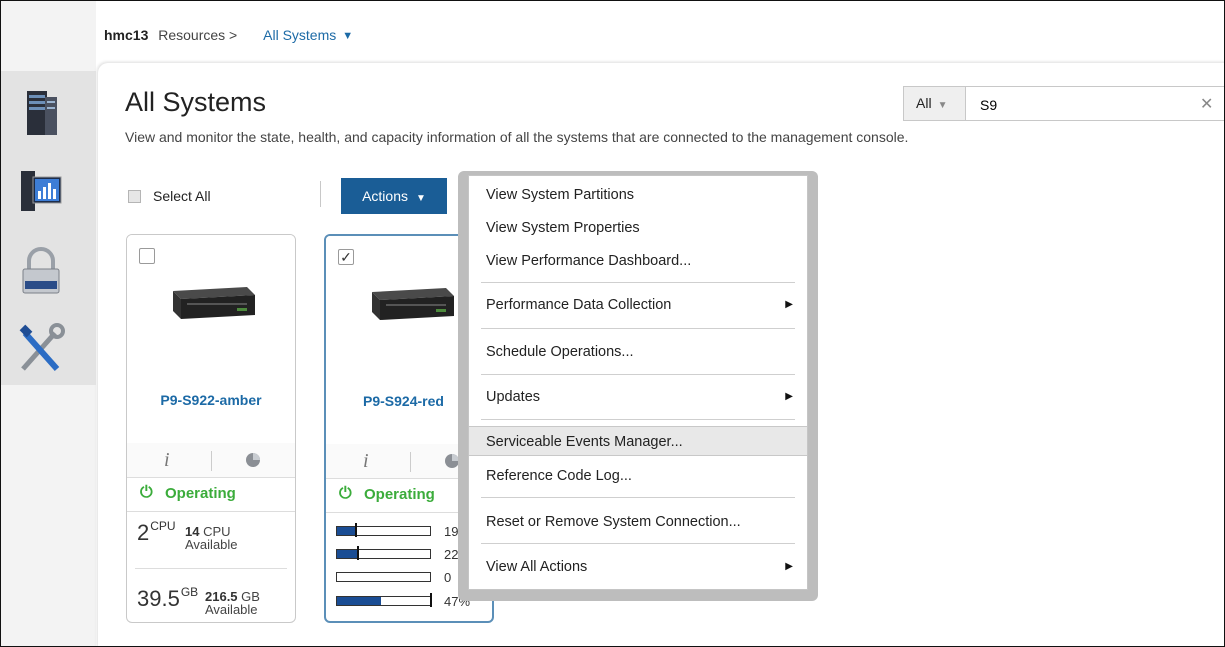 Image resolution: width=1225 pixels, height=647 pixels. I want to click on actions-button-label: Actions, so click(385, 196).